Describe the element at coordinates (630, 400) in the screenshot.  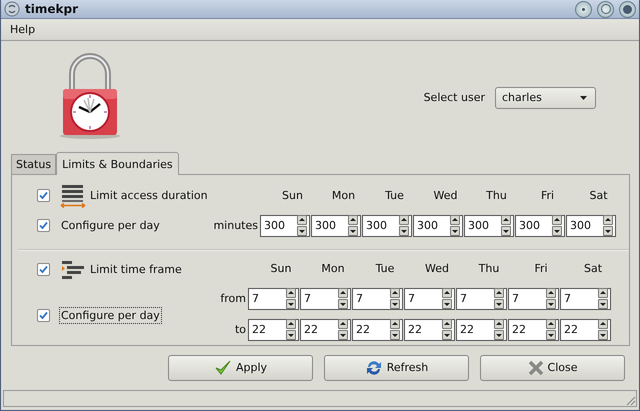
I see `resize-grip` at that location.